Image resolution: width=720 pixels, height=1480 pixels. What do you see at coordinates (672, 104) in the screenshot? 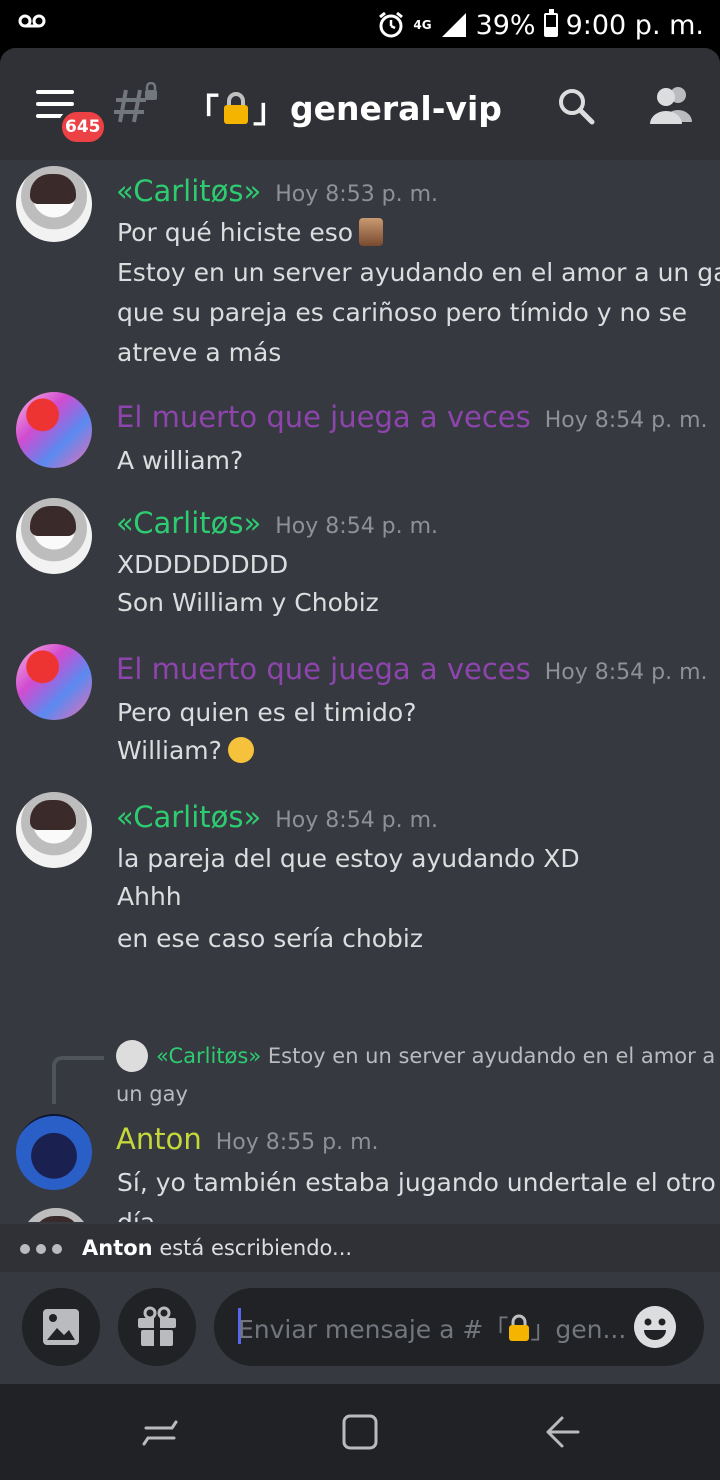
I see `members-icon` at bounding box center [672, 104].